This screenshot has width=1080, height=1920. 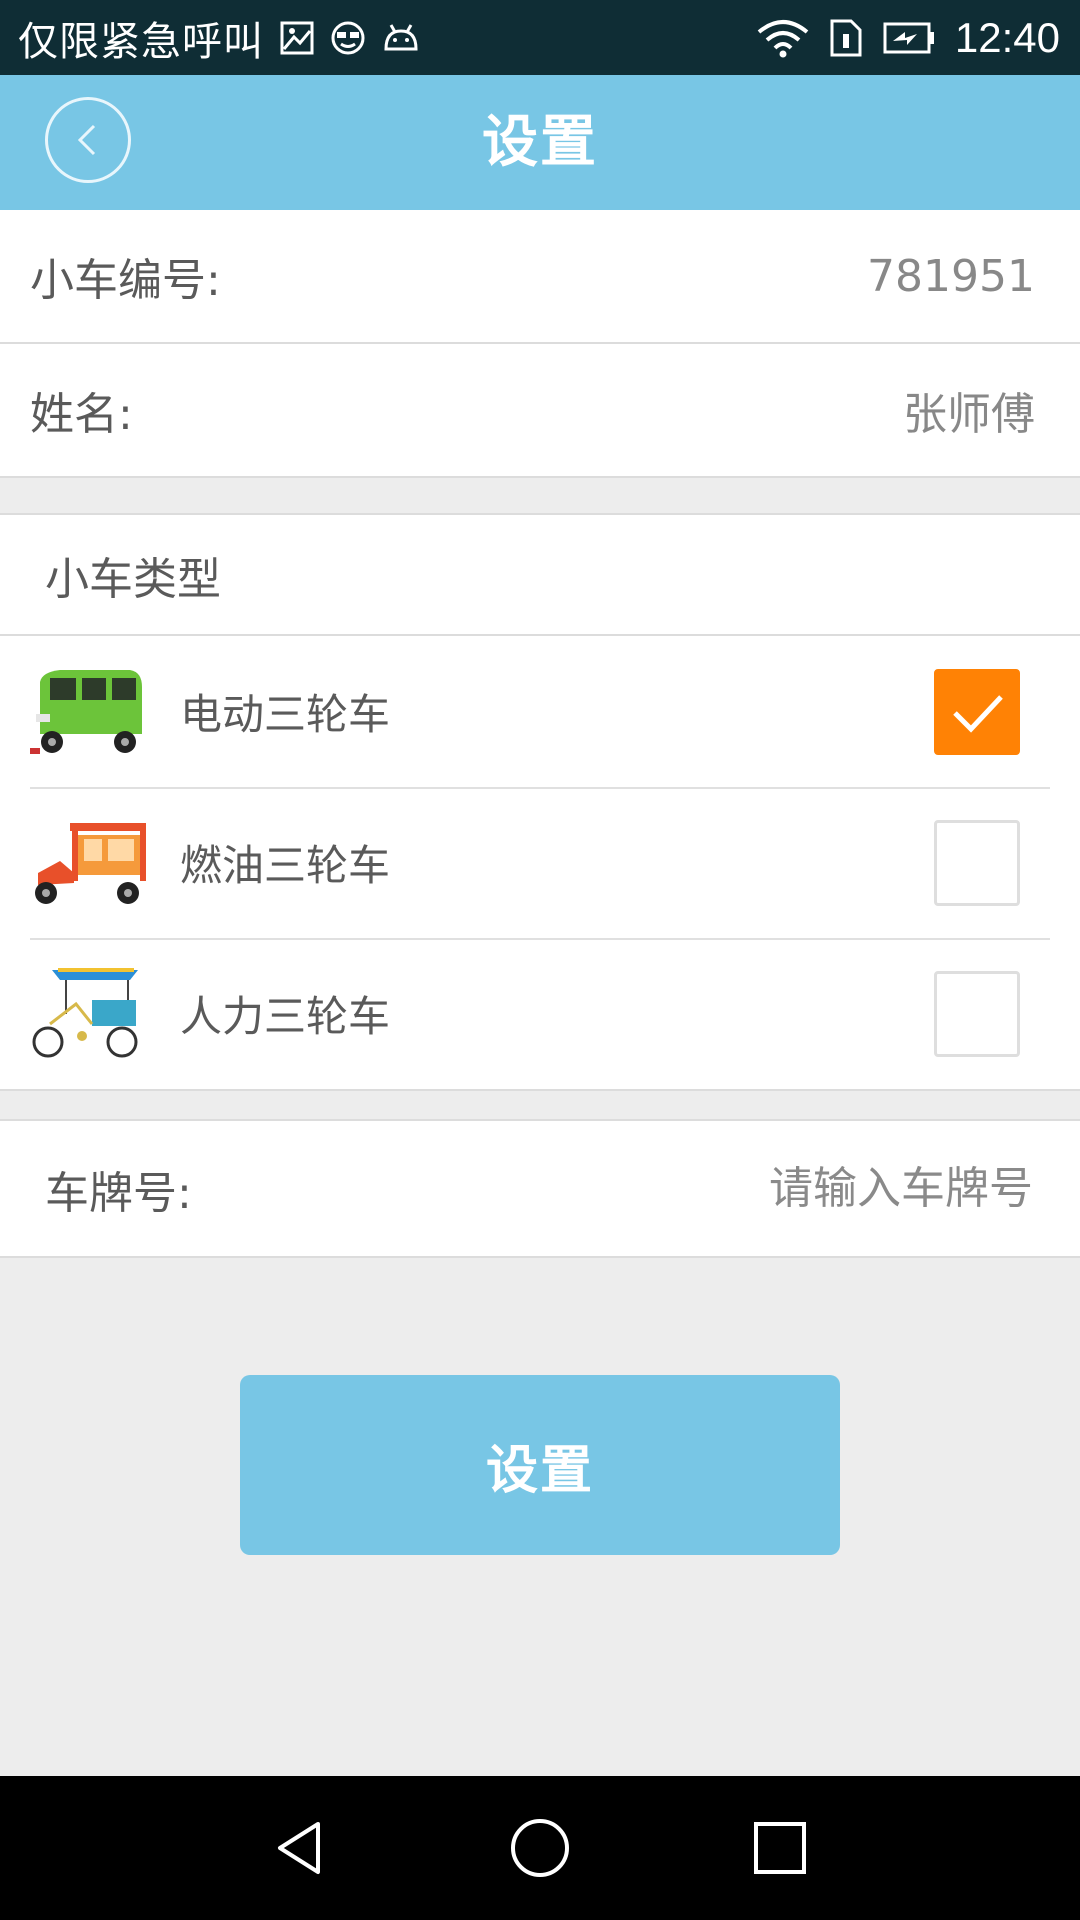 I want to click on name-value: 张师傅, so click(x=969, y=414).